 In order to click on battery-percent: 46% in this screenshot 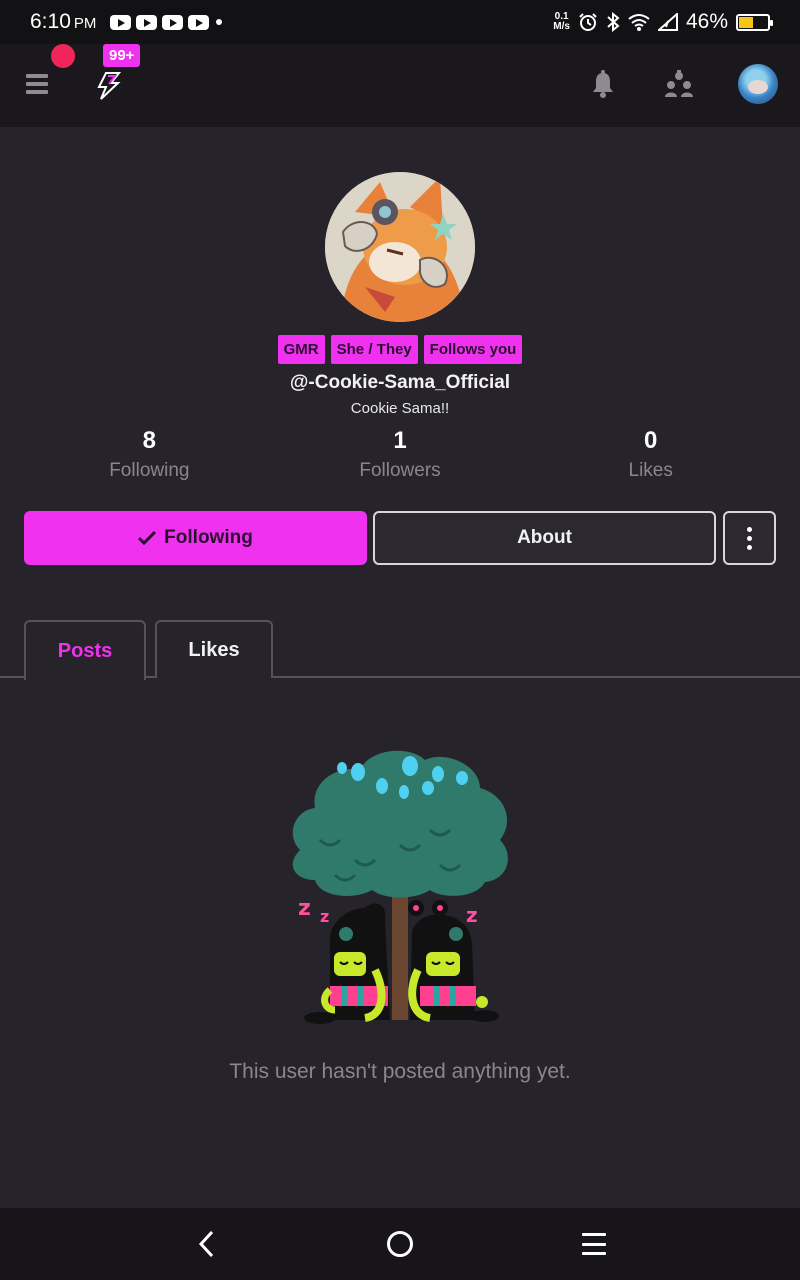, I will do `click(706, 21)`.